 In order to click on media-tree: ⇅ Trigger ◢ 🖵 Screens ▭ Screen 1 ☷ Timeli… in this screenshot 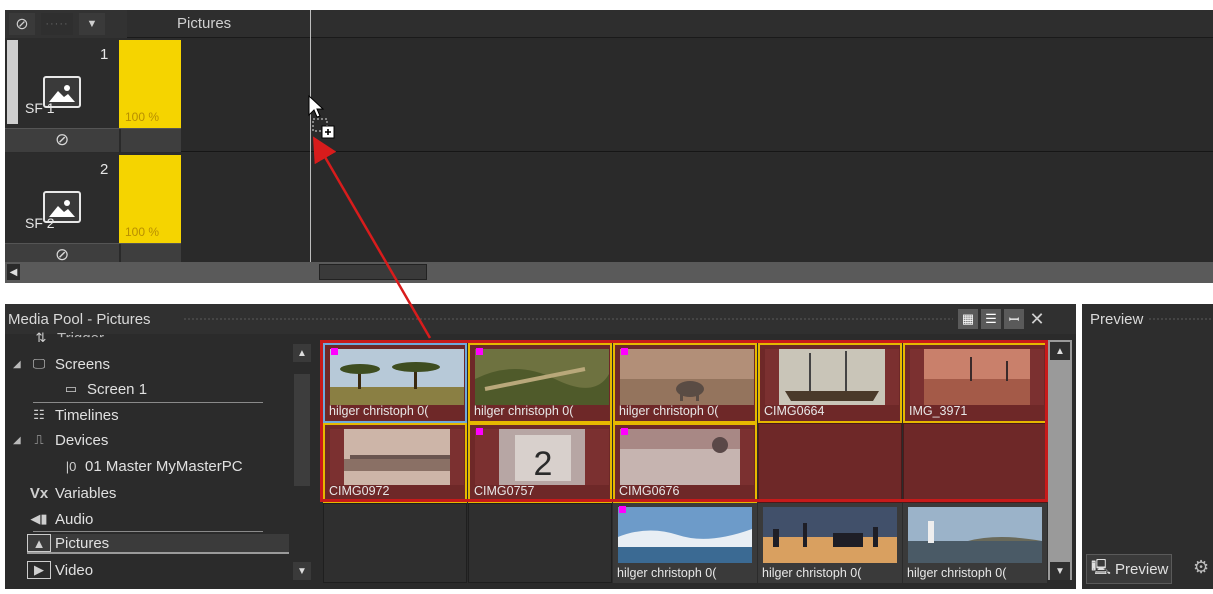, I will do `click(161, 459)`.